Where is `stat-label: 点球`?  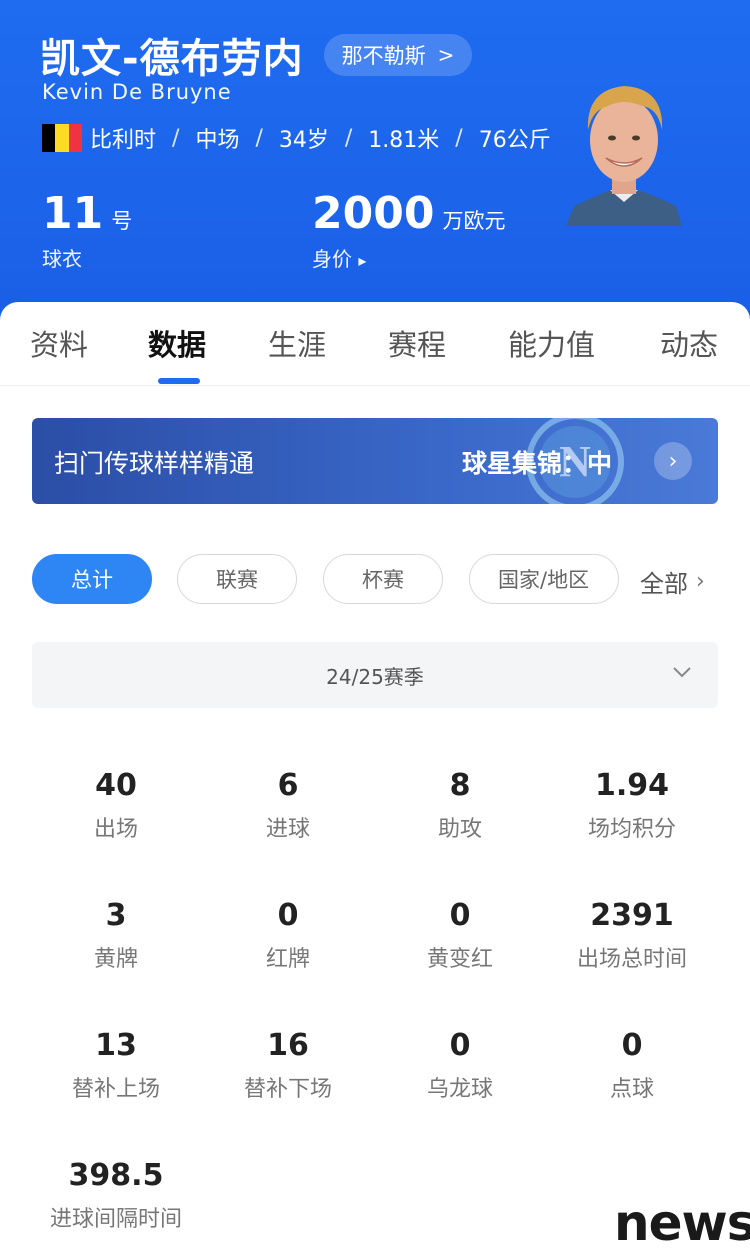
stat-label: 点球 is located at coordinates (631, 1089).